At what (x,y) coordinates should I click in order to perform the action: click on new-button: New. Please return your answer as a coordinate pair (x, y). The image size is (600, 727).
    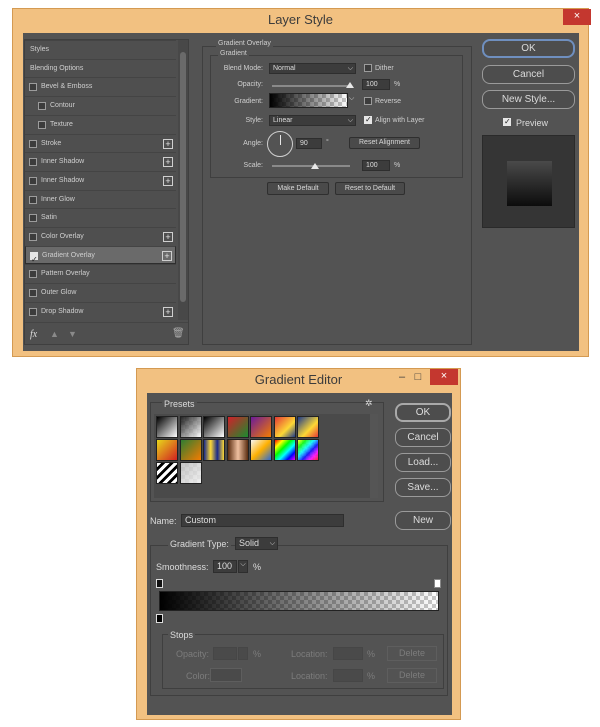
    Looking at the image, I should click on (423, 520).